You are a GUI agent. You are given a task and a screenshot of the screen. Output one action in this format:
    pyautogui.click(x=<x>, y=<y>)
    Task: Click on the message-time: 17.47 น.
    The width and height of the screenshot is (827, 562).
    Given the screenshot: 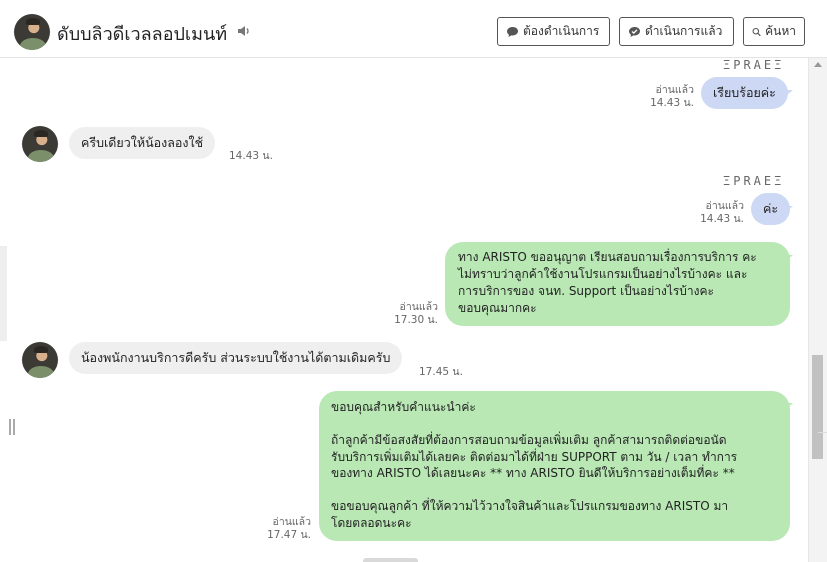 What is the action you would take?
    pyautogui.click(x=289, y=535)
    